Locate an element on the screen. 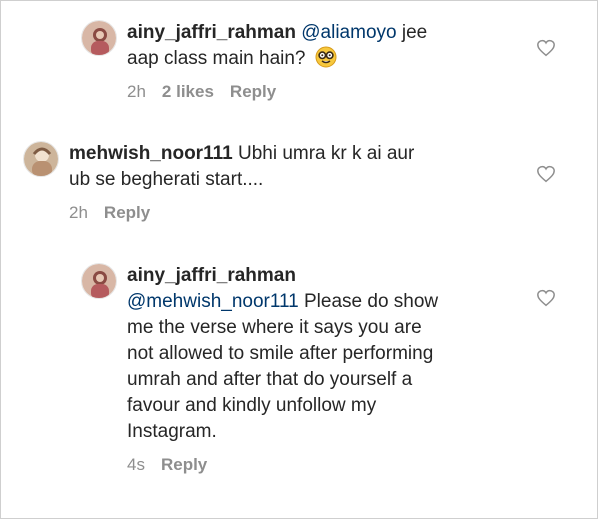 This screenshot has width=600, height=521. comment-meta: 2h Reply is located at coordinates (241, 213).